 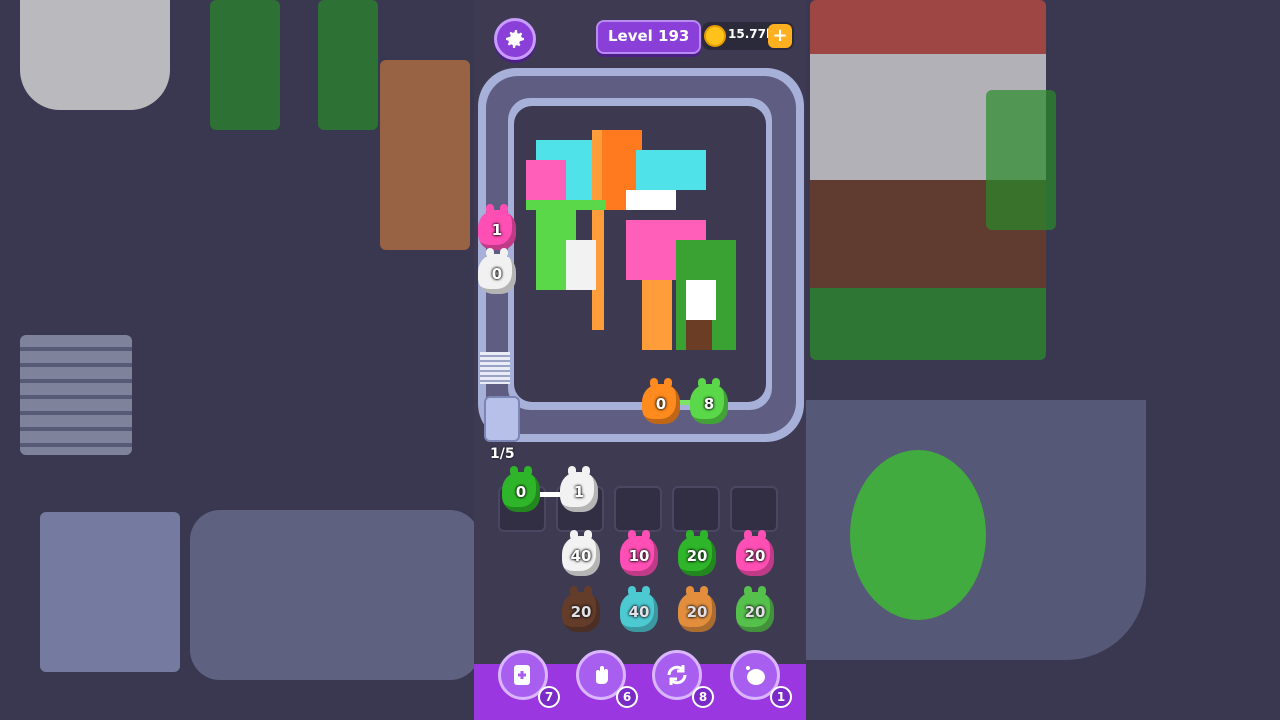 I want to click on booster-count-badge: 8, so click(x=703, y=697).